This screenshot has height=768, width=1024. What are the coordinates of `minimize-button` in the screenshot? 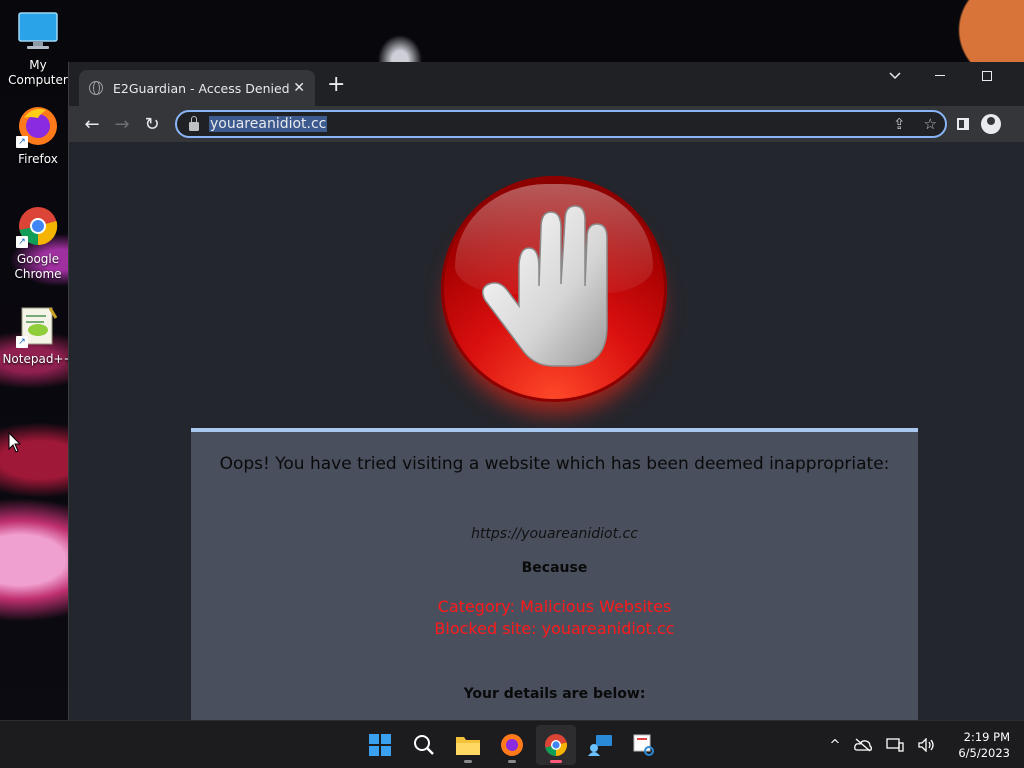 It's located at (940, 76).